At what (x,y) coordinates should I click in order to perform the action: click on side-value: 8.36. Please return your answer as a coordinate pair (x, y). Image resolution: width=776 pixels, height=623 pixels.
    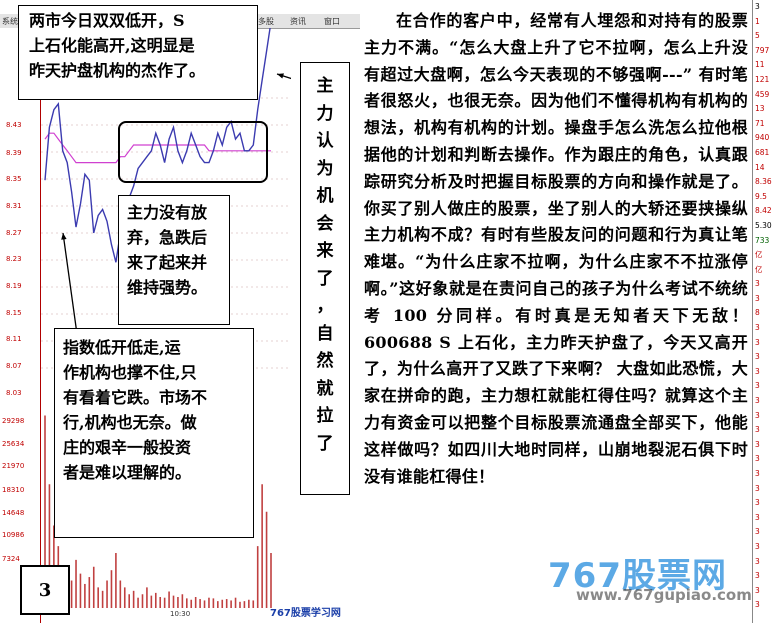
    Looking at the image, I should click on (763, 182).